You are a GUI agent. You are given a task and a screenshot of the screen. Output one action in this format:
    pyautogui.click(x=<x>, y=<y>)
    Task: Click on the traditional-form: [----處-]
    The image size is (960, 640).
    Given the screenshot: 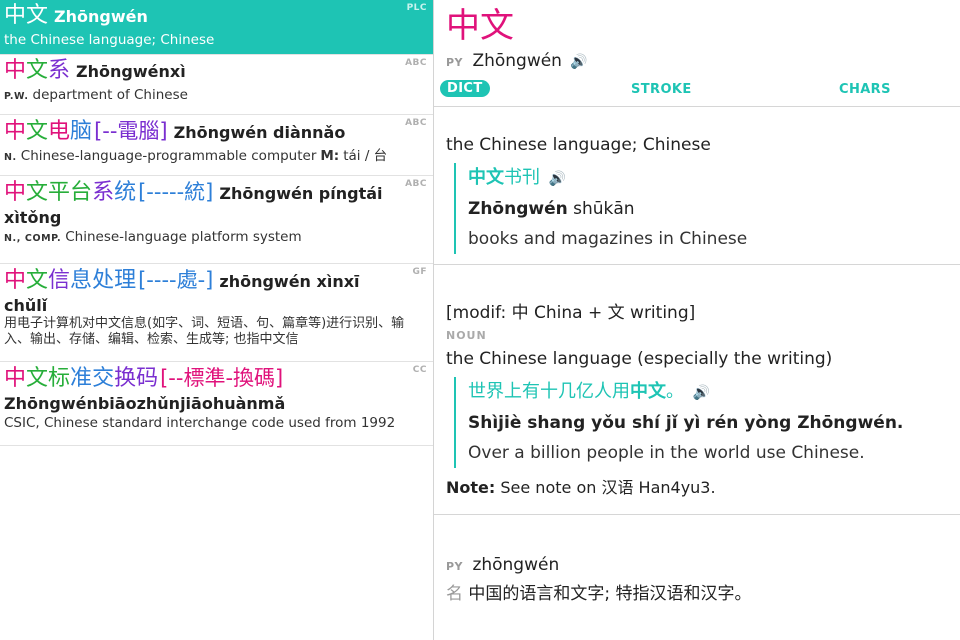 What is the action you would take?
    pyautogui.click(x=176, y=280)
    